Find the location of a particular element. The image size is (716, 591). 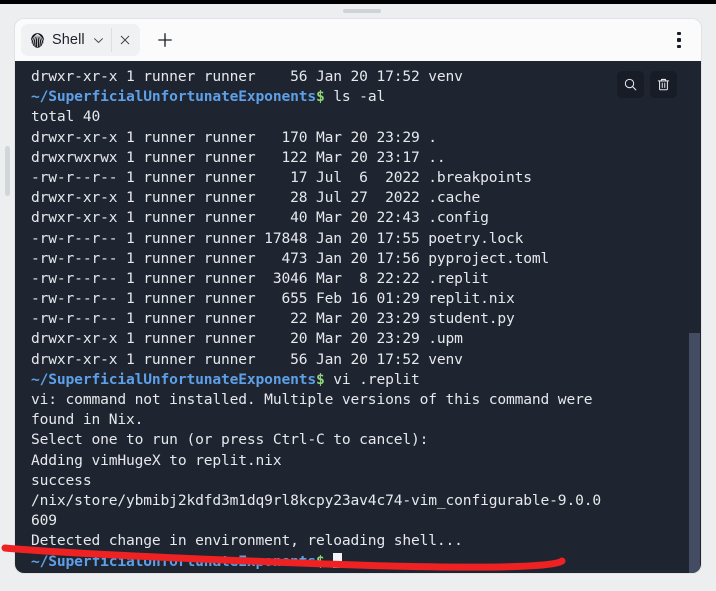

tab-shell-main: Shell is located at coordinates (70, 40).